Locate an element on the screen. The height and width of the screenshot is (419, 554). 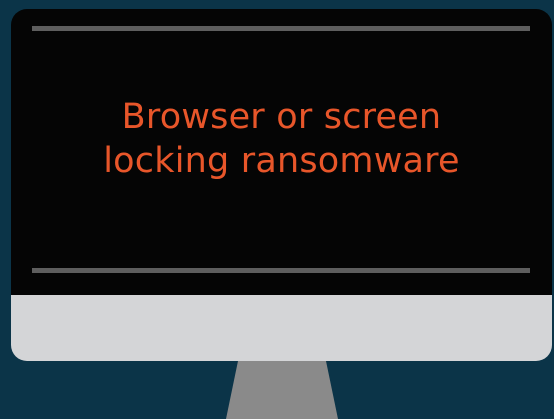
screen-top-divider is located at coordinates (281, 28).